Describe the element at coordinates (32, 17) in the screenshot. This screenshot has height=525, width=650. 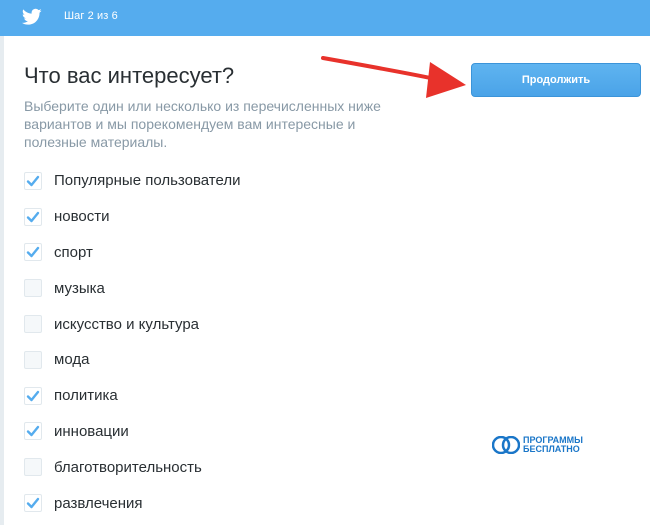
I see `twitter-bird-icon` at that location.